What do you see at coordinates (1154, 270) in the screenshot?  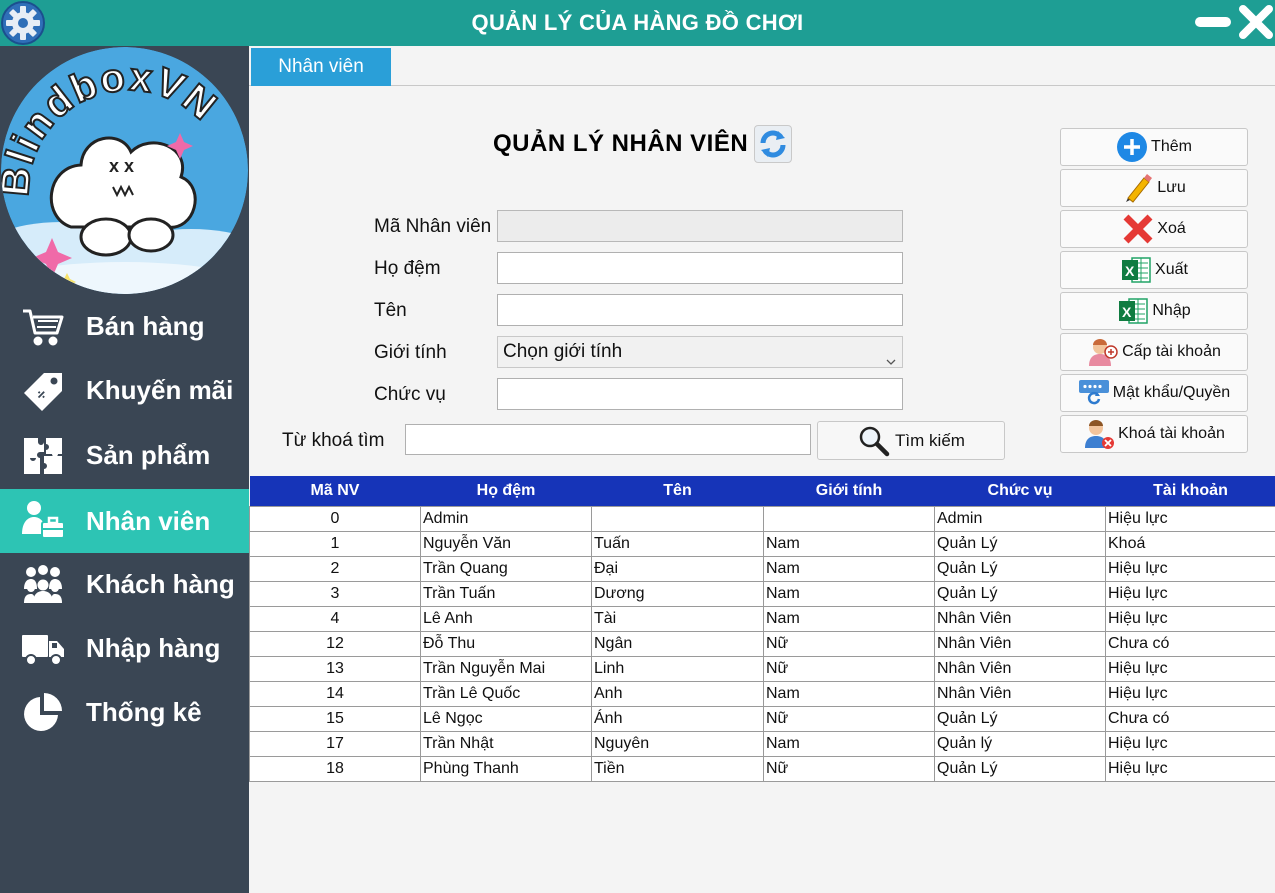 I see `export-button: X Xuất` at bounding box center [1154, 270].